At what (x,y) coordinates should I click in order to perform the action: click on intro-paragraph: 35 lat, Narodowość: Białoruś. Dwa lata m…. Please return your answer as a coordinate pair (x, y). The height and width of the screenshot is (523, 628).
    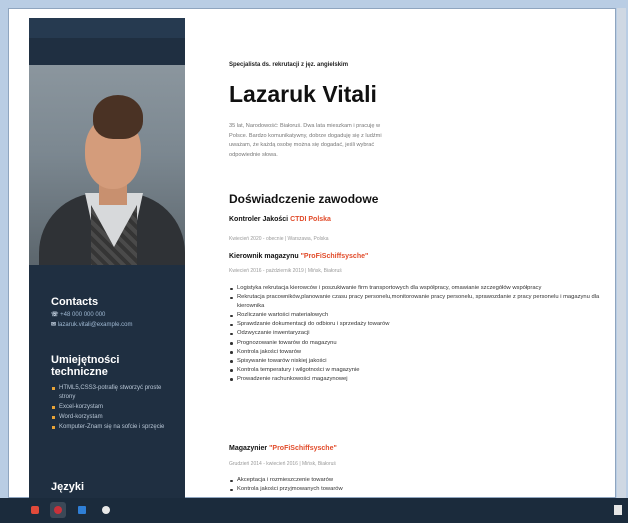
    Looking at the image, I should click on (305, 140).